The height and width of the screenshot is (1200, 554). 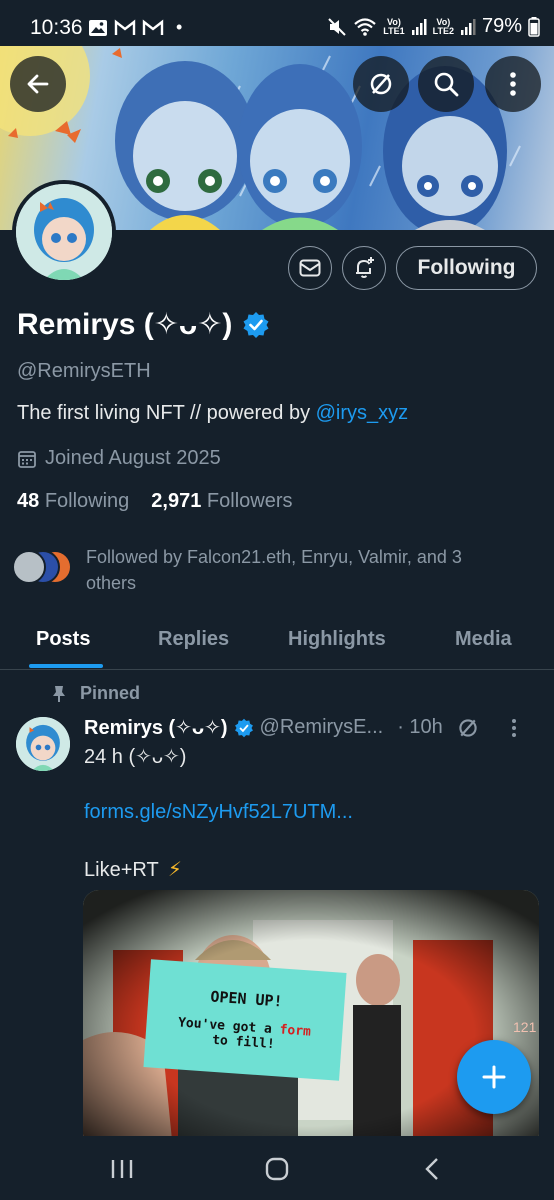 I want to click on following-count: 48, so click(x=28, y=501).